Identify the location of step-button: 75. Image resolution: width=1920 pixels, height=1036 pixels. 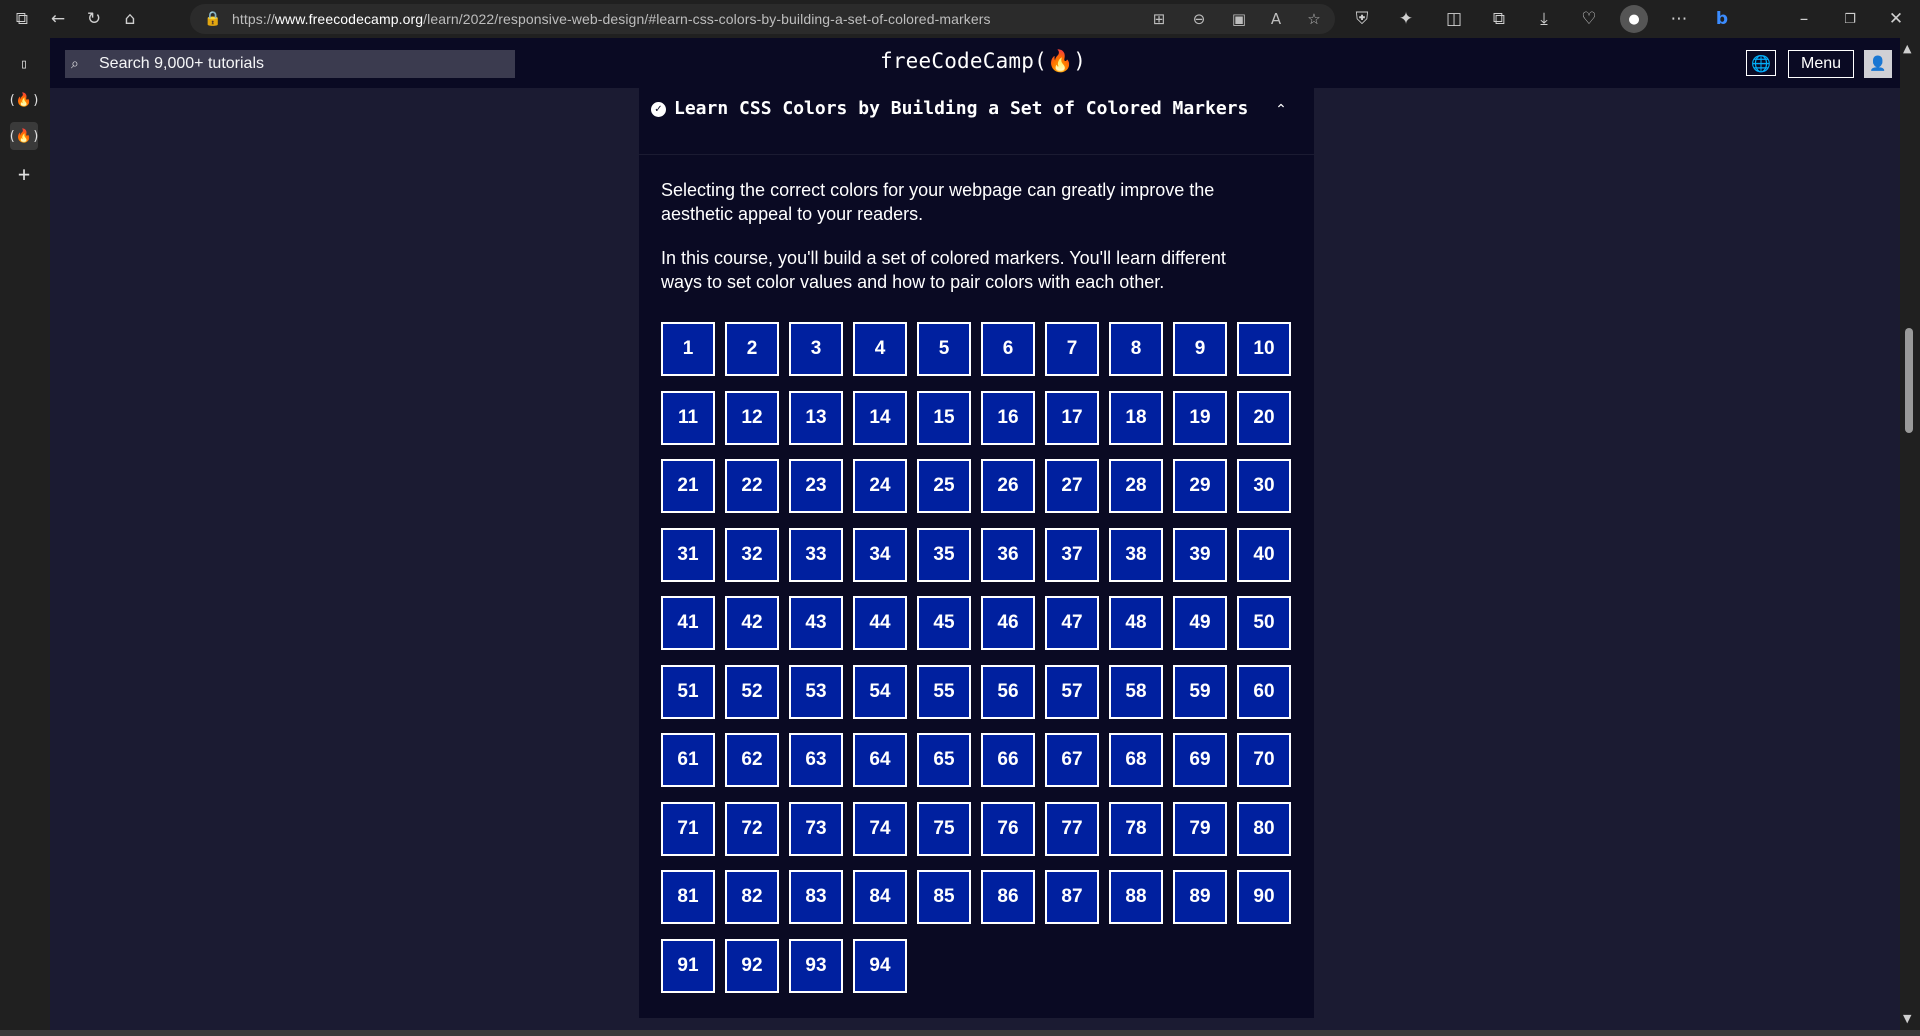
(944, 828).